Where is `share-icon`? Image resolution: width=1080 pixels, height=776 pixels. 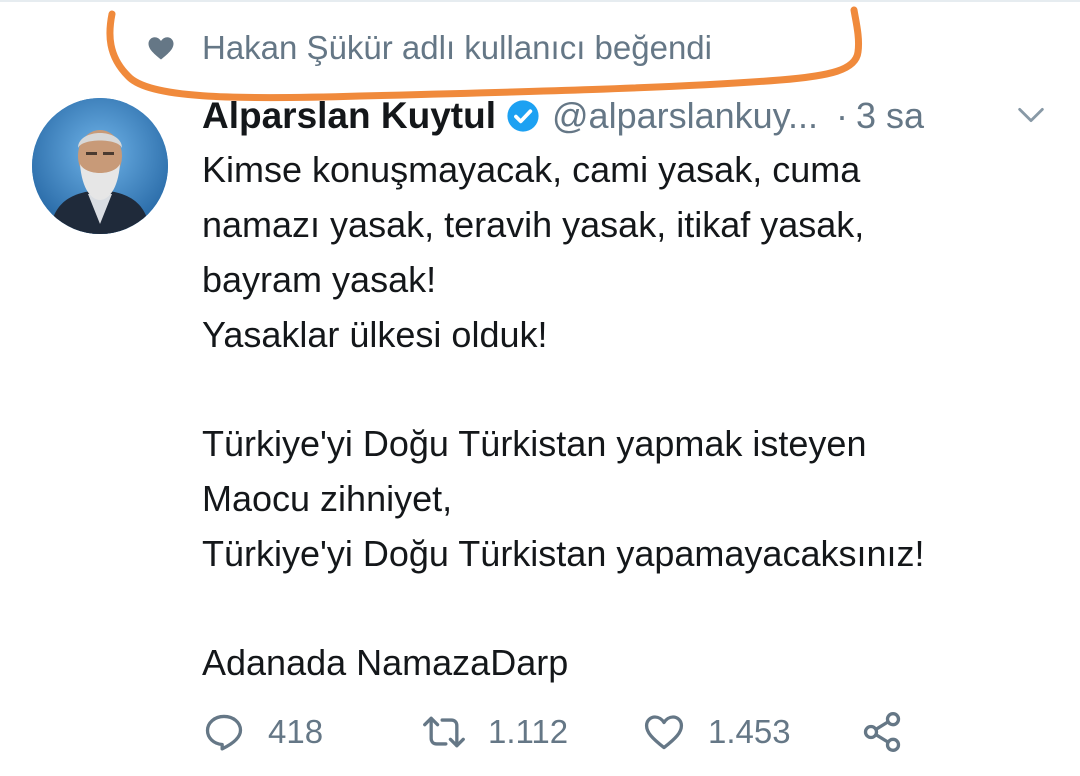 share-icon is located at coordinates (882, 732).